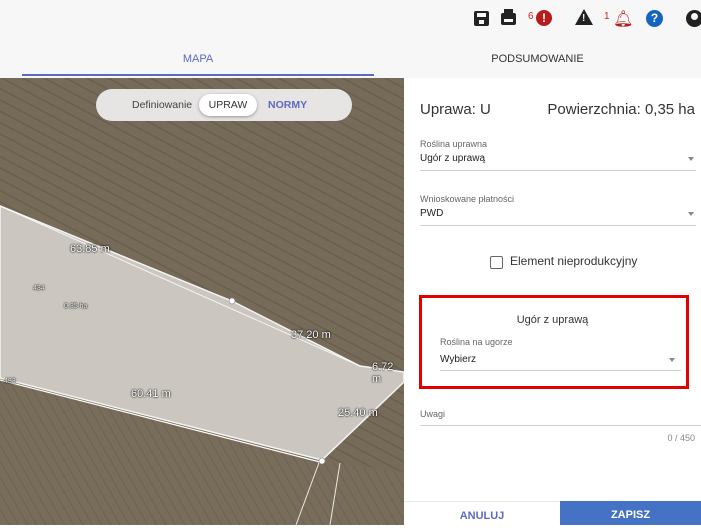  I want to click on edge-length-bottom: 60.41 m, so click(151, 394).